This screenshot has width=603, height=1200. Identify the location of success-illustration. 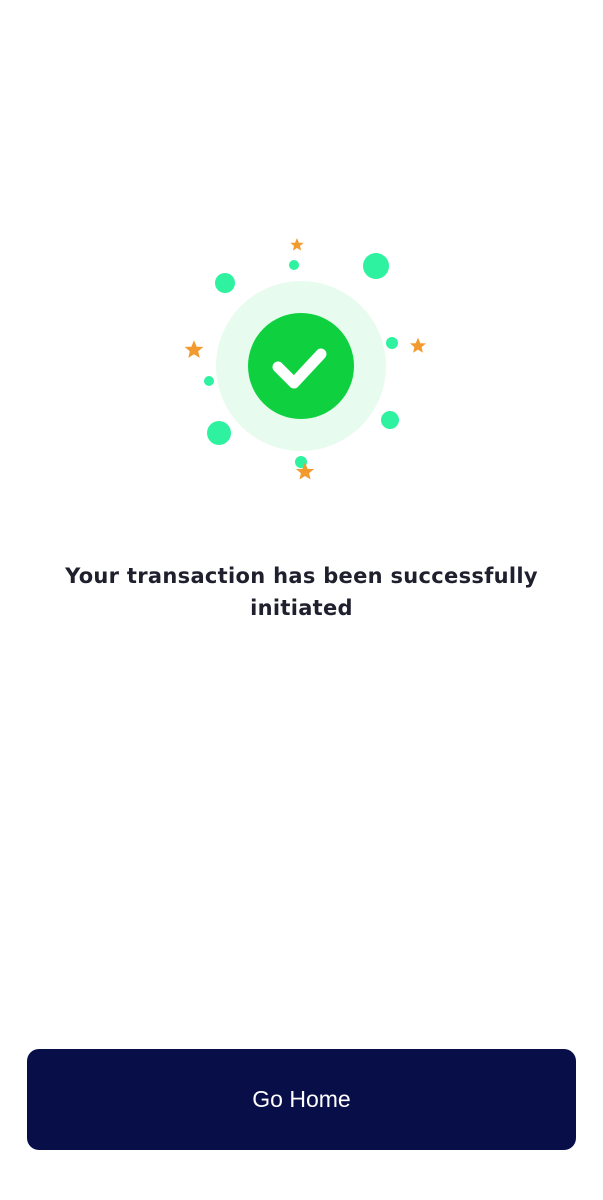
(305, 359).